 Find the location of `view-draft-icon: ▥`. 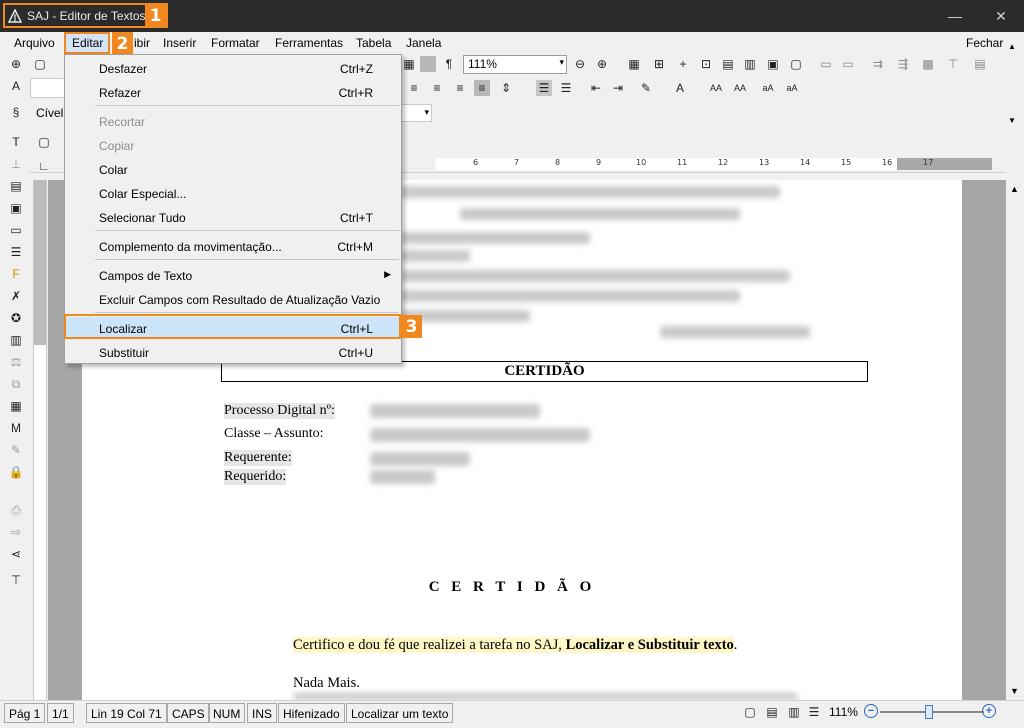

view-draft-icon: ▥ is located at coordinates (794, 712).